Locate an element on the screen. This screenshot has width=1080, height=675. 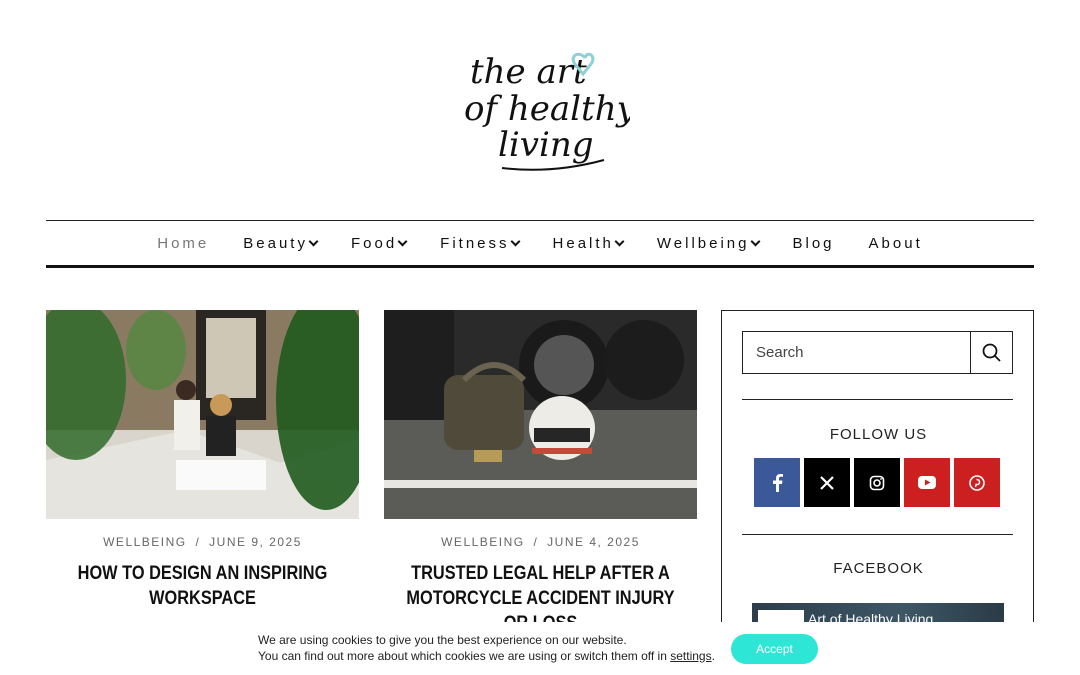
social-links is located at coordinates (877, 482).